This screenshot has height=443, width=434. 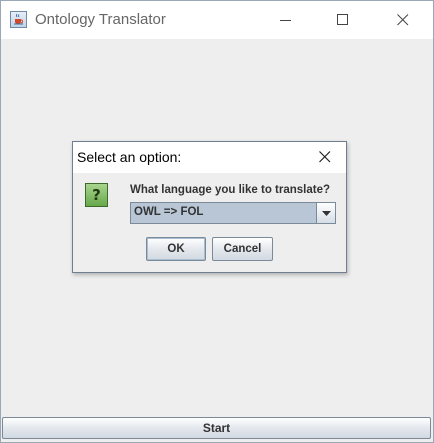 I want to click on dialog-title: Select an option:, so click(x=129, y=157).